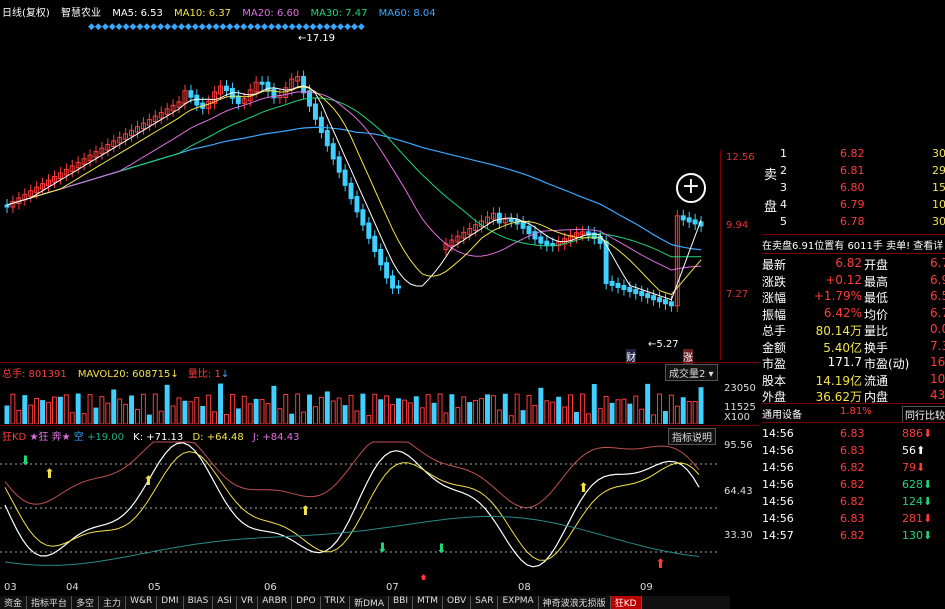 This screenshot has width=945, height=609. I want to click on indicator-tab: 指标平台, so click(50, 602).